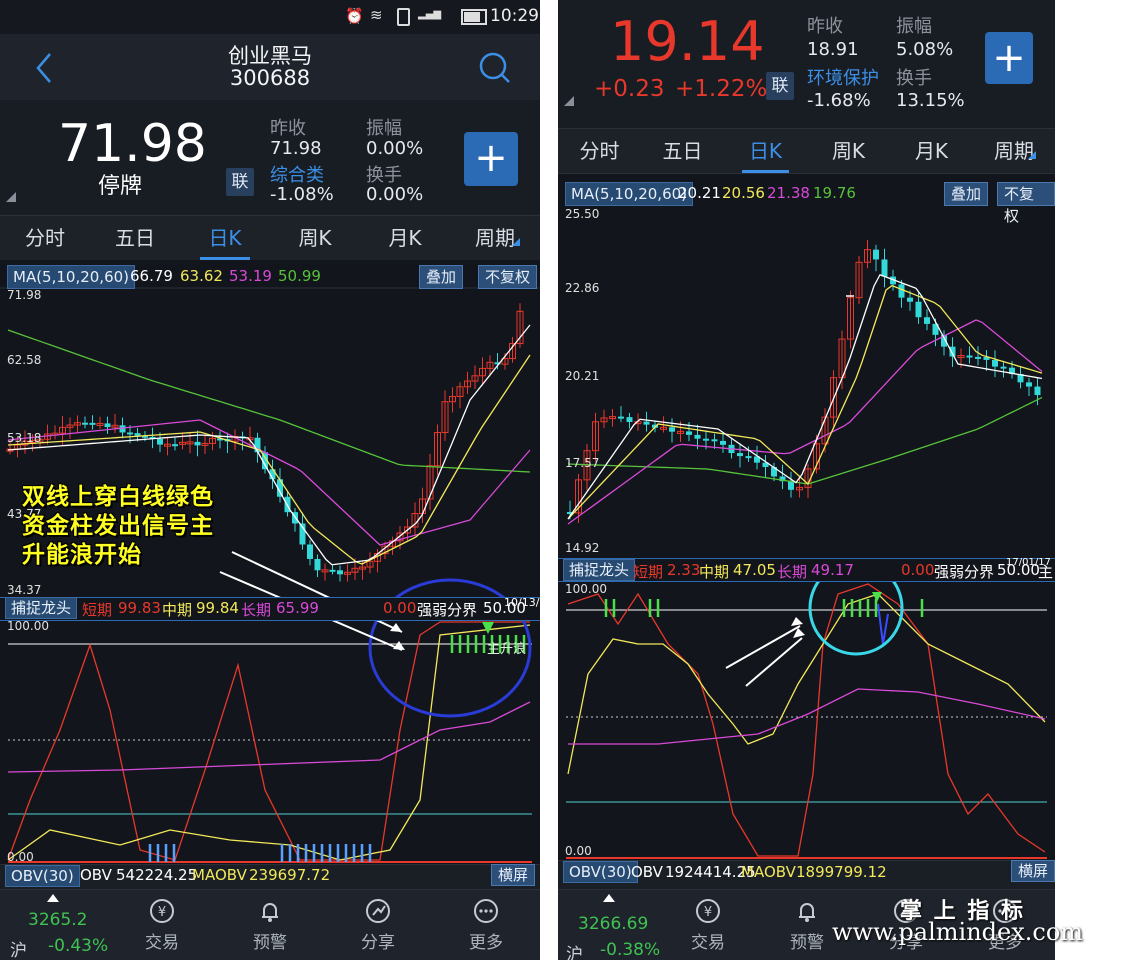  Describe the element at coordinates (24, 590) in the screenshot. I see `price-axis-label: 34.37` at that location.